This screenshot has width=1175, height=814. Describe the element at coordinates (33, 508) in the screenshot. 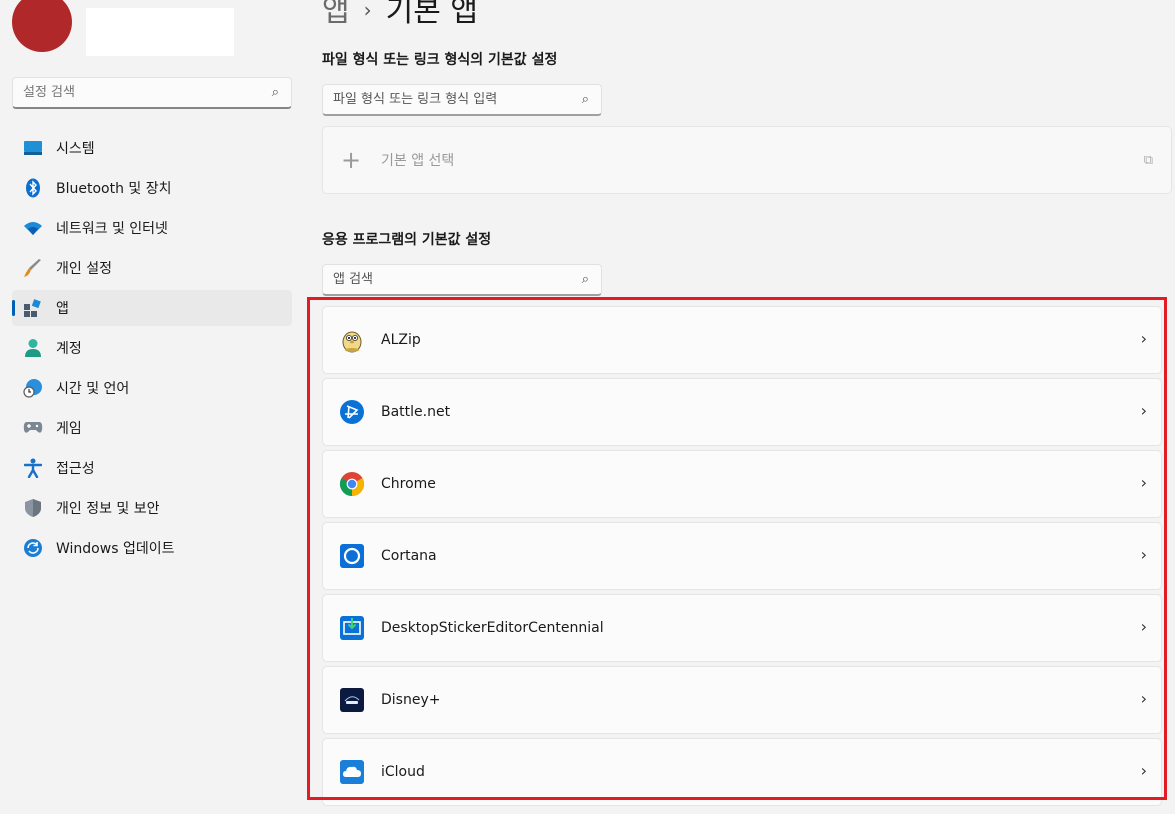

I see `shield-icon` at that location.